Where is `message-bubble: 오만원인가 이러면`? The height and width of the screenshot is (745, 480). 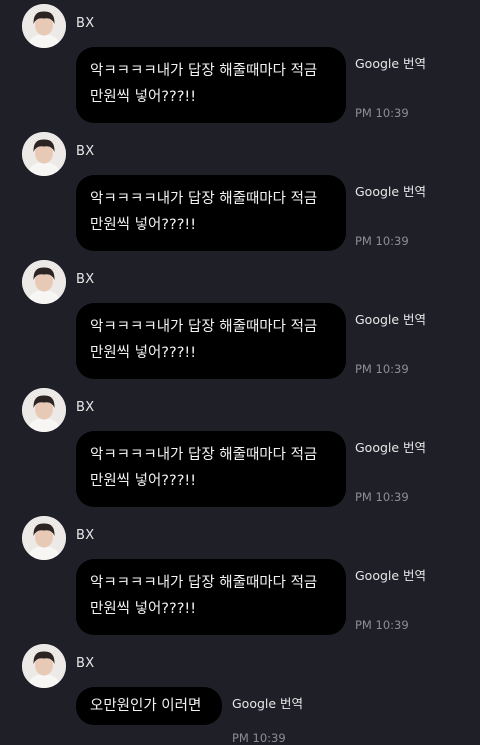
message-bubble: 오만원인가 이러면 is located at coordinates (149, 706).